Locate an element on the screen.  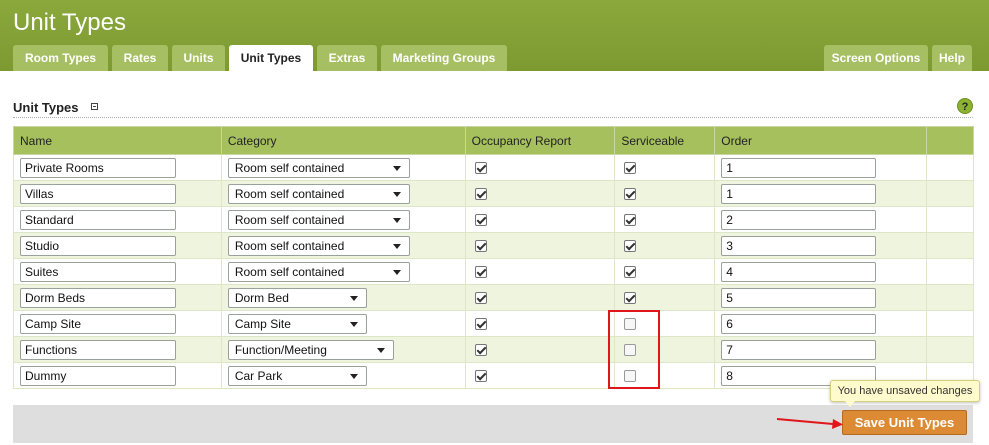
tab-extras: Extras is located at coordinates (347, 58).